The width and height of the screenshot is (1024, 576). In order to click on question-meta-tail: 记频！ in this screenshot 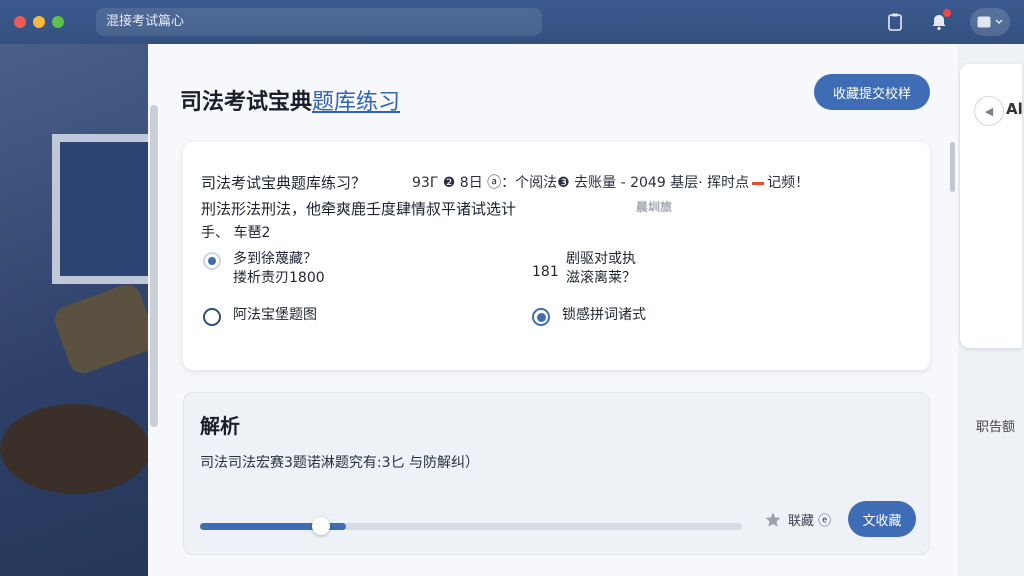, I will do `click(788, 183)`.